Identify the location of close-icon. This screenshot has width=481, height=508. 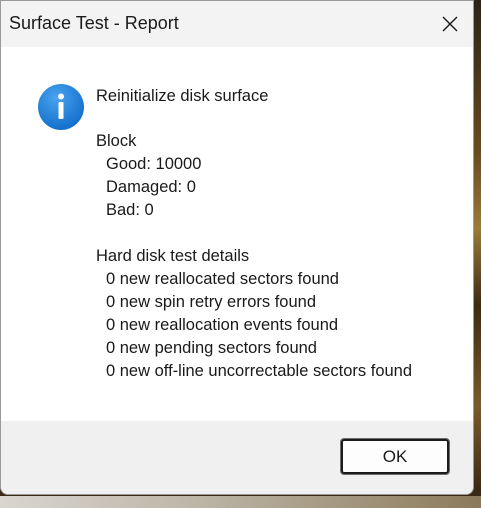
(450, 24).